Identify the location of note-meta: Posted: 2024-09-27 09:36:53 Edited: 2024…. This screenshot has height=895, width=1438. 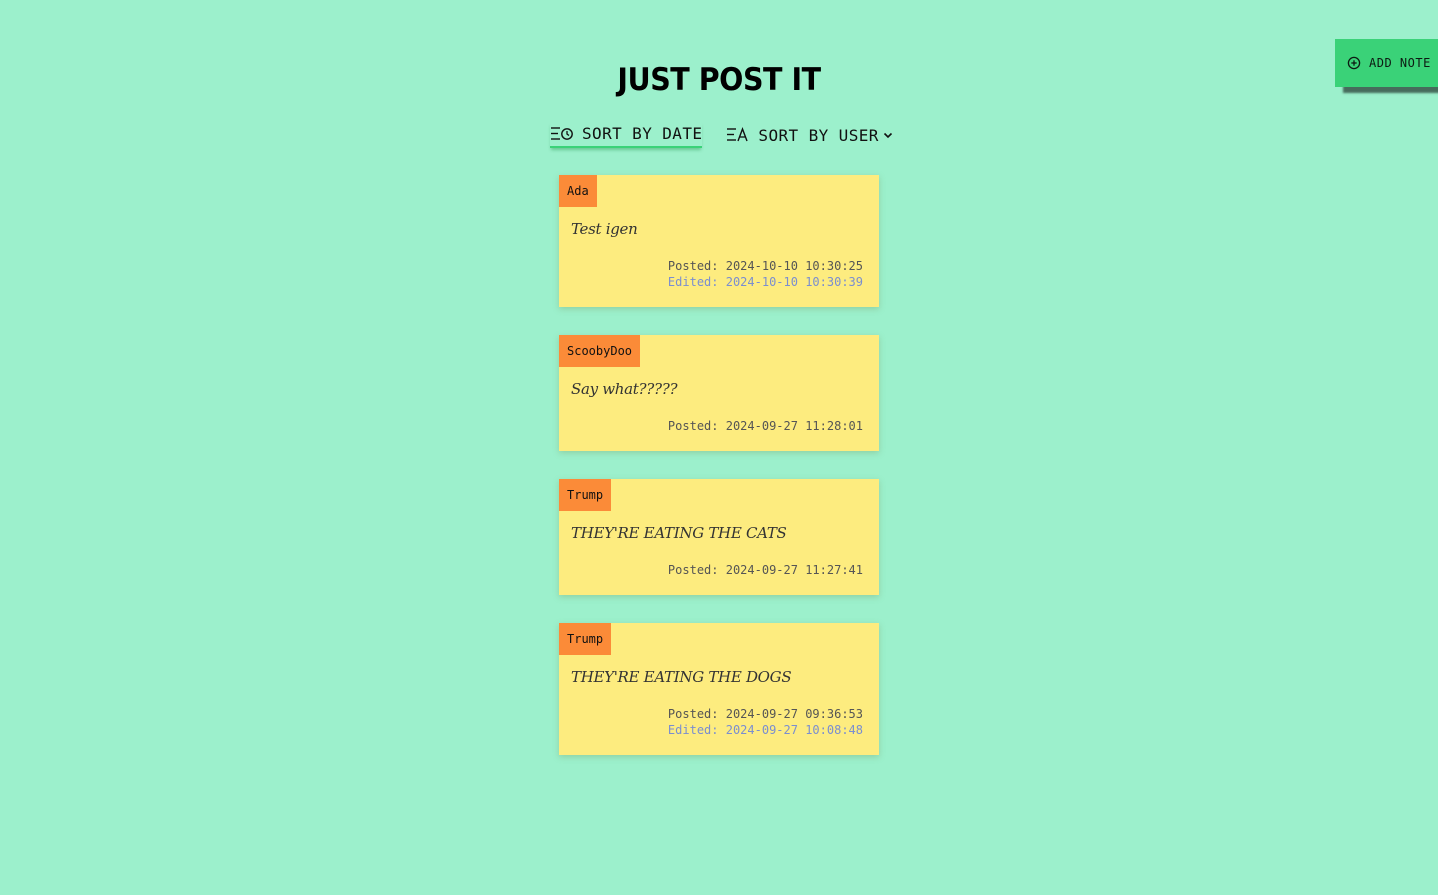
(719, 717).